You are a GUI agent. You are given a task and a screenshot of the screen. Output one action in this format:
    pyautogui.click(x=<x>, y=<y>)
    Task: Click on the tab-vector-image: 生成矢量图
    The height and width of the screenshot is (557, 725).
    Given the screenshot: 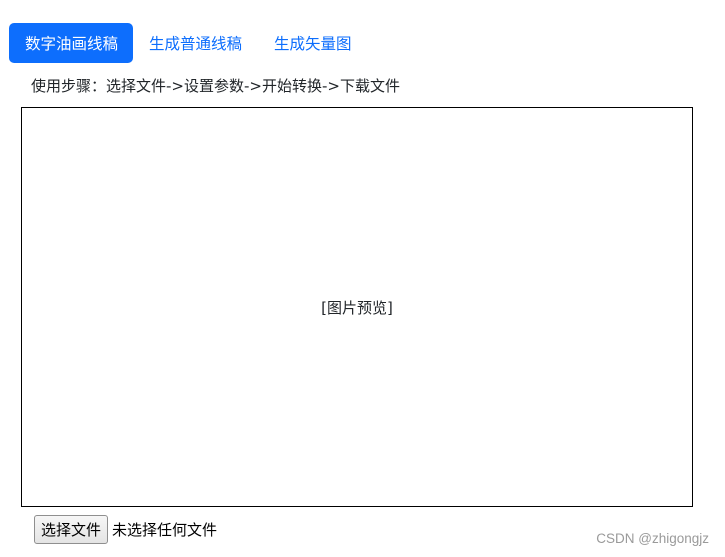 What is the action you would take?
    pyautogui.click(x=313, y=43)
    